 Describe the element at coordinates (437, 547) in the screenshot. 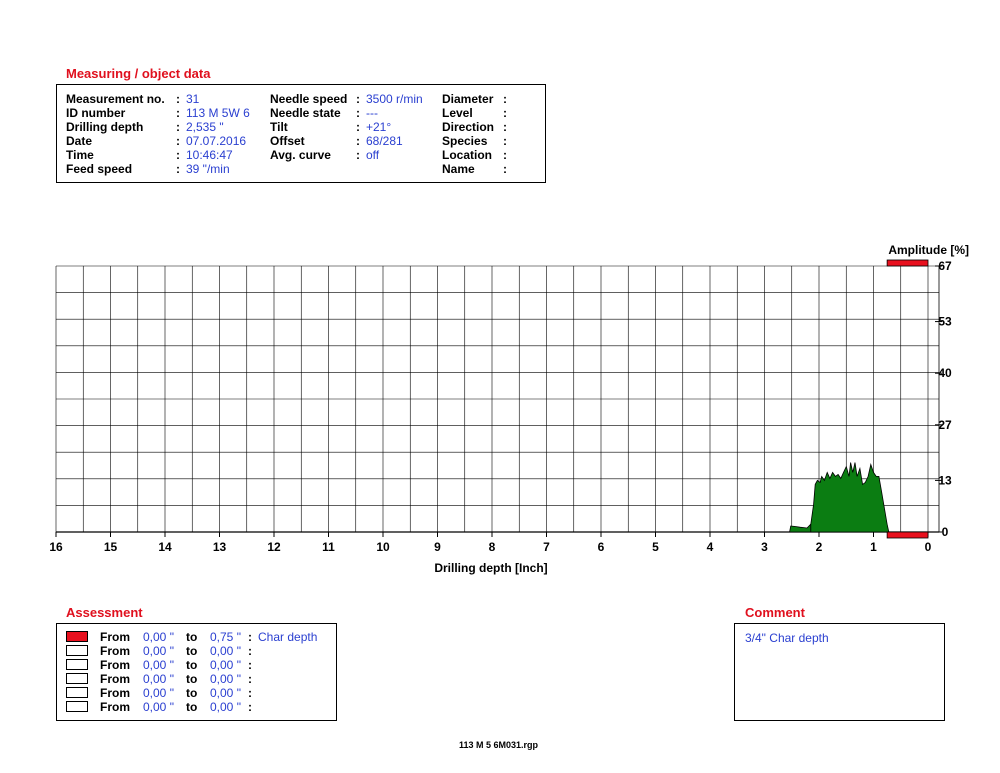

I see `x-tick-label: 9` at that location.